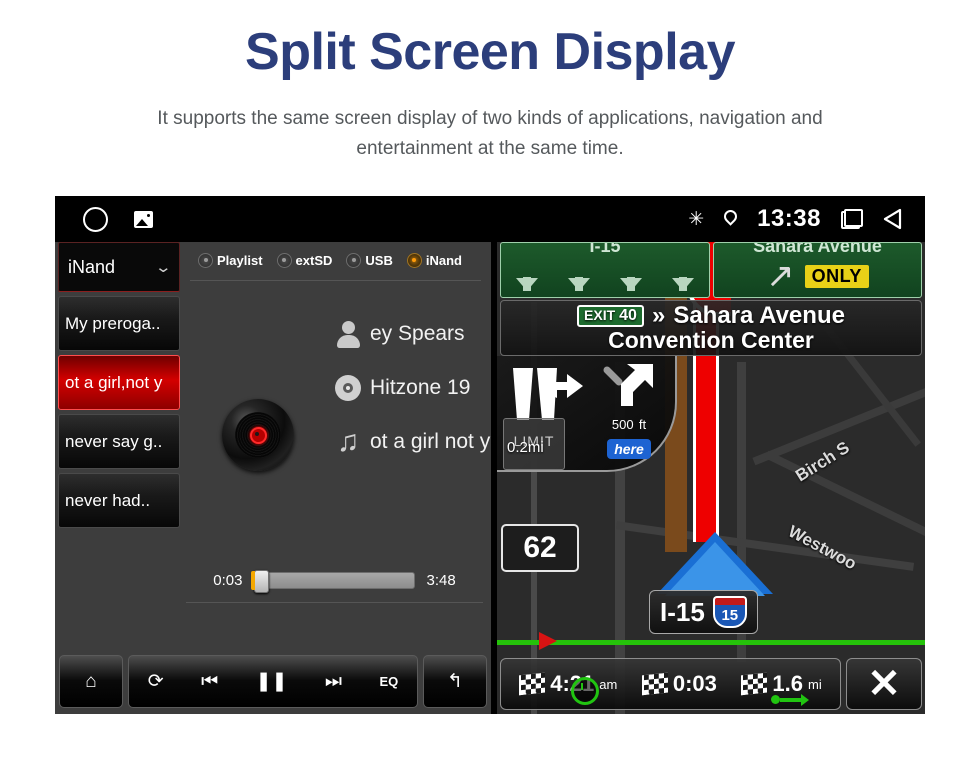 The height and width of the screenshot is (766, 980). I want to click on next-turn-distance-unit: mi, so click(535, 447).